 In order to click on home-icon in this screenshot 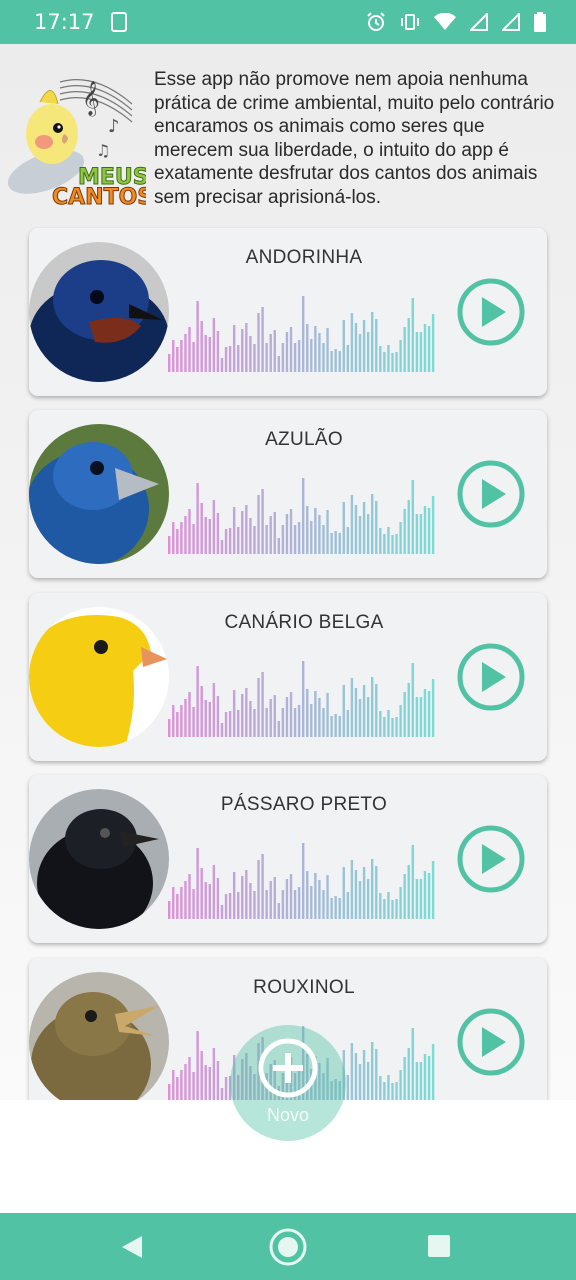, I will do `click(288, 1247)`.